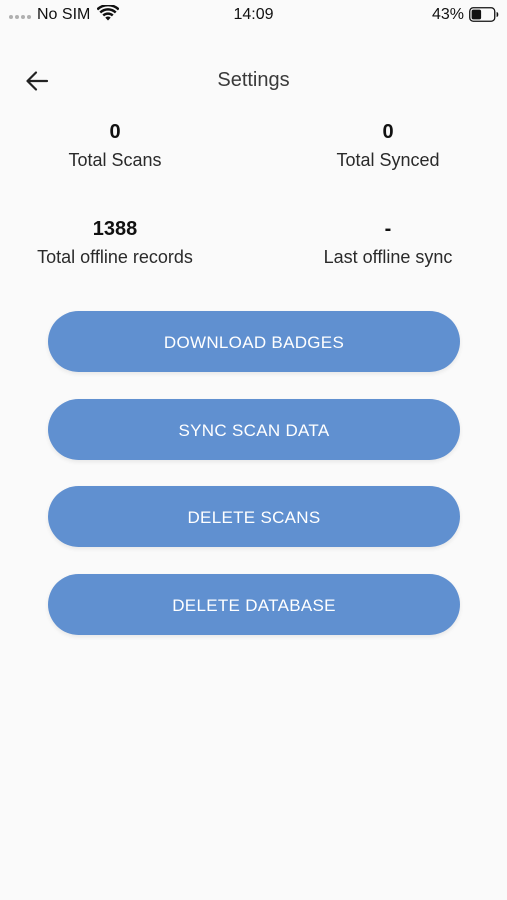  I want to click on status-bar: No SIM 14:09 43%, so click(253, 15).